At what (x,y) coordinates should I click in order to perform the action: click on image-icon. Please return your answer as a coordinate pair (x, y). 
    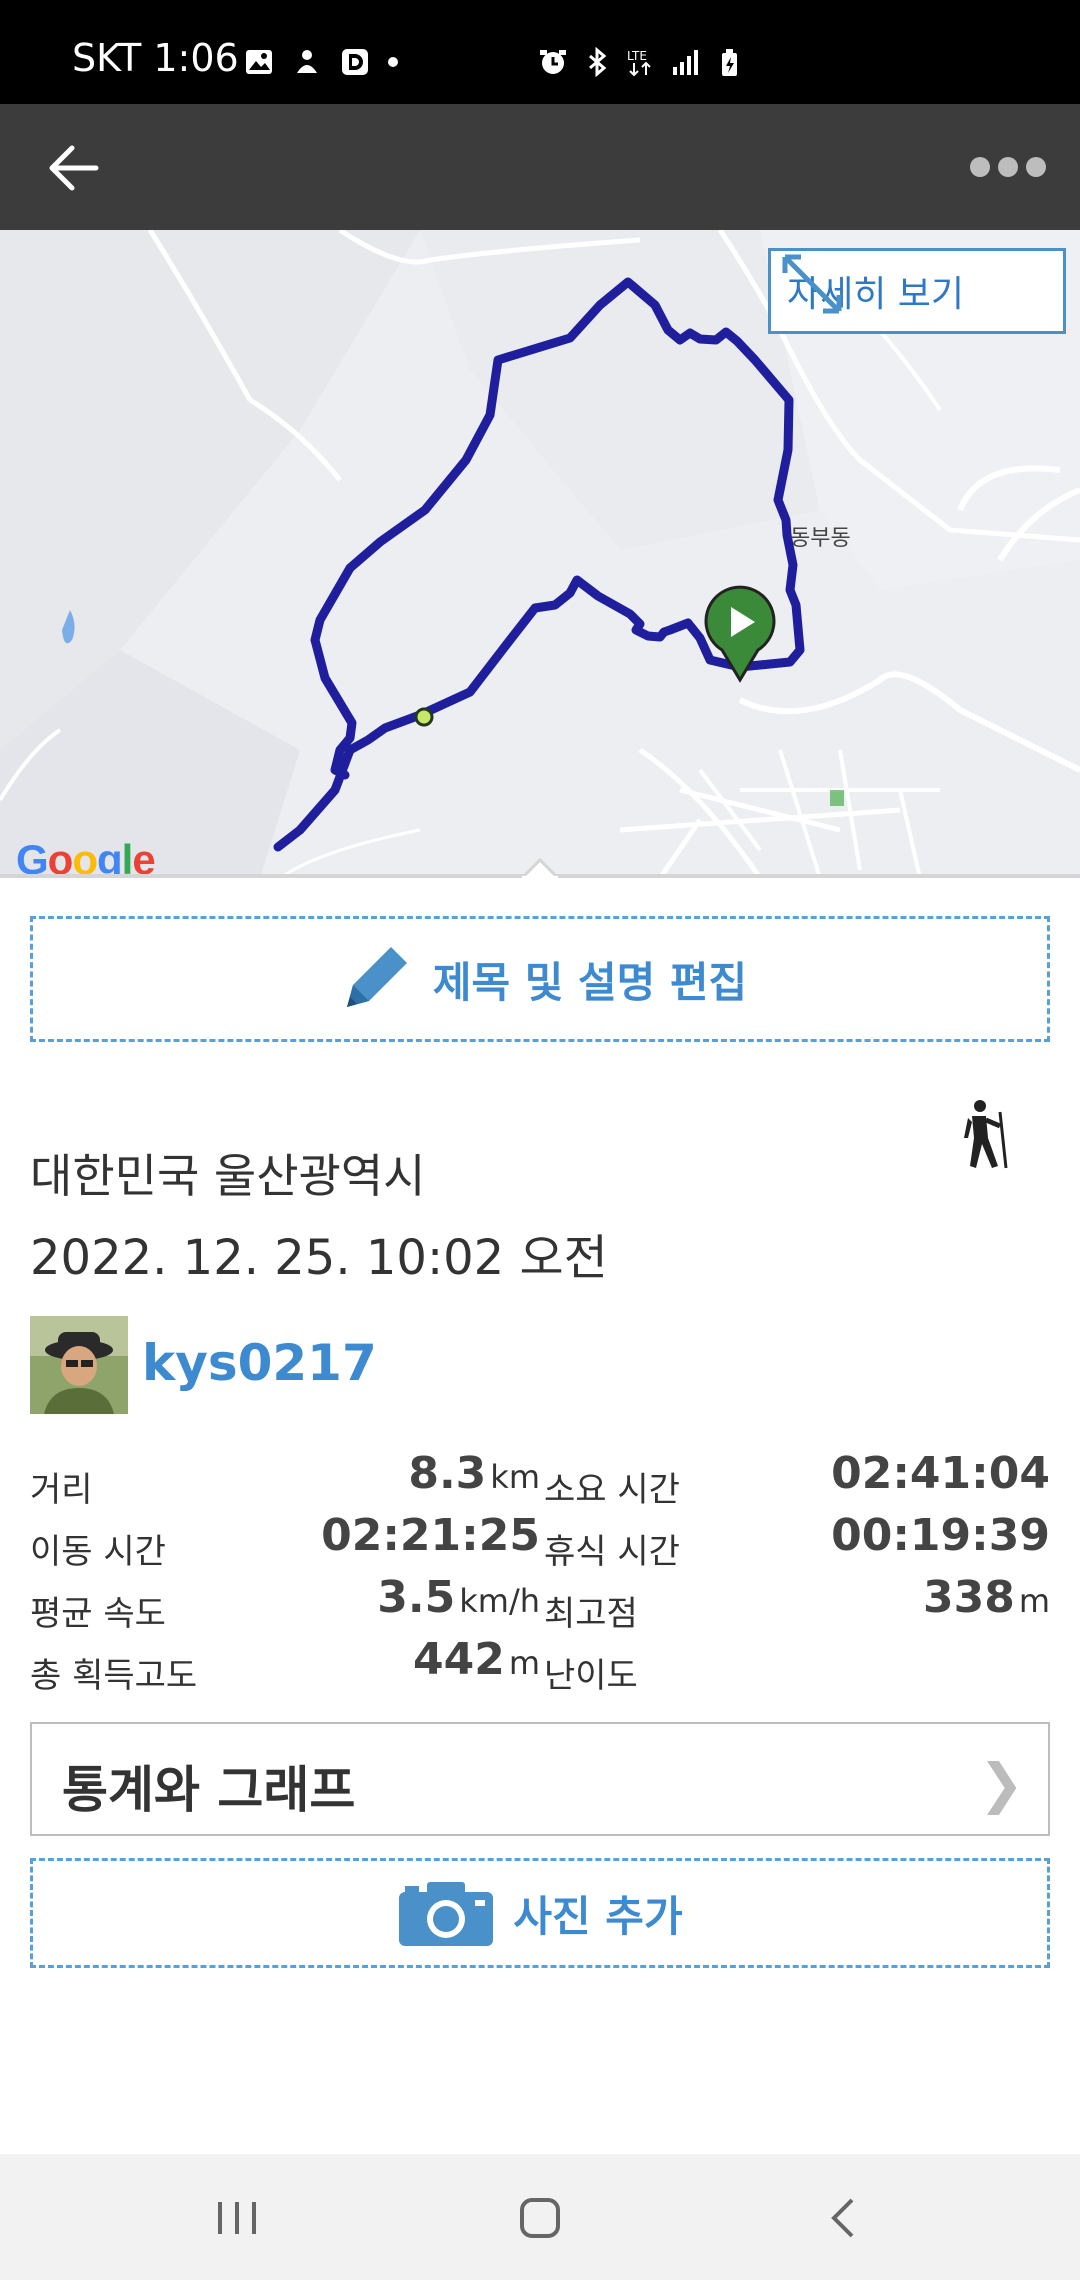
    Looking at the image, I should click on (259, 62).